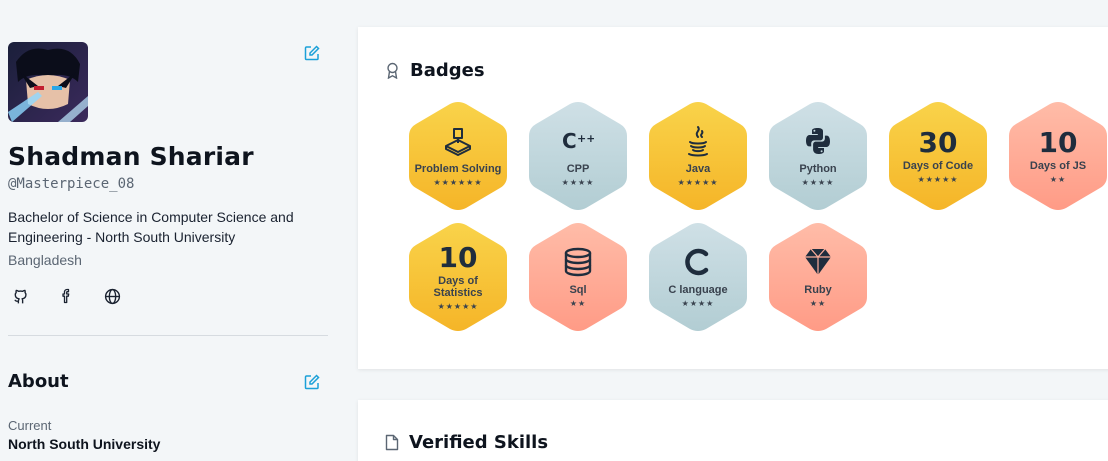 The height and width of the screenshot is (461, 1108). Describe the element at coordinates (168, 335) in the screenshot. I see `divider` at that location.